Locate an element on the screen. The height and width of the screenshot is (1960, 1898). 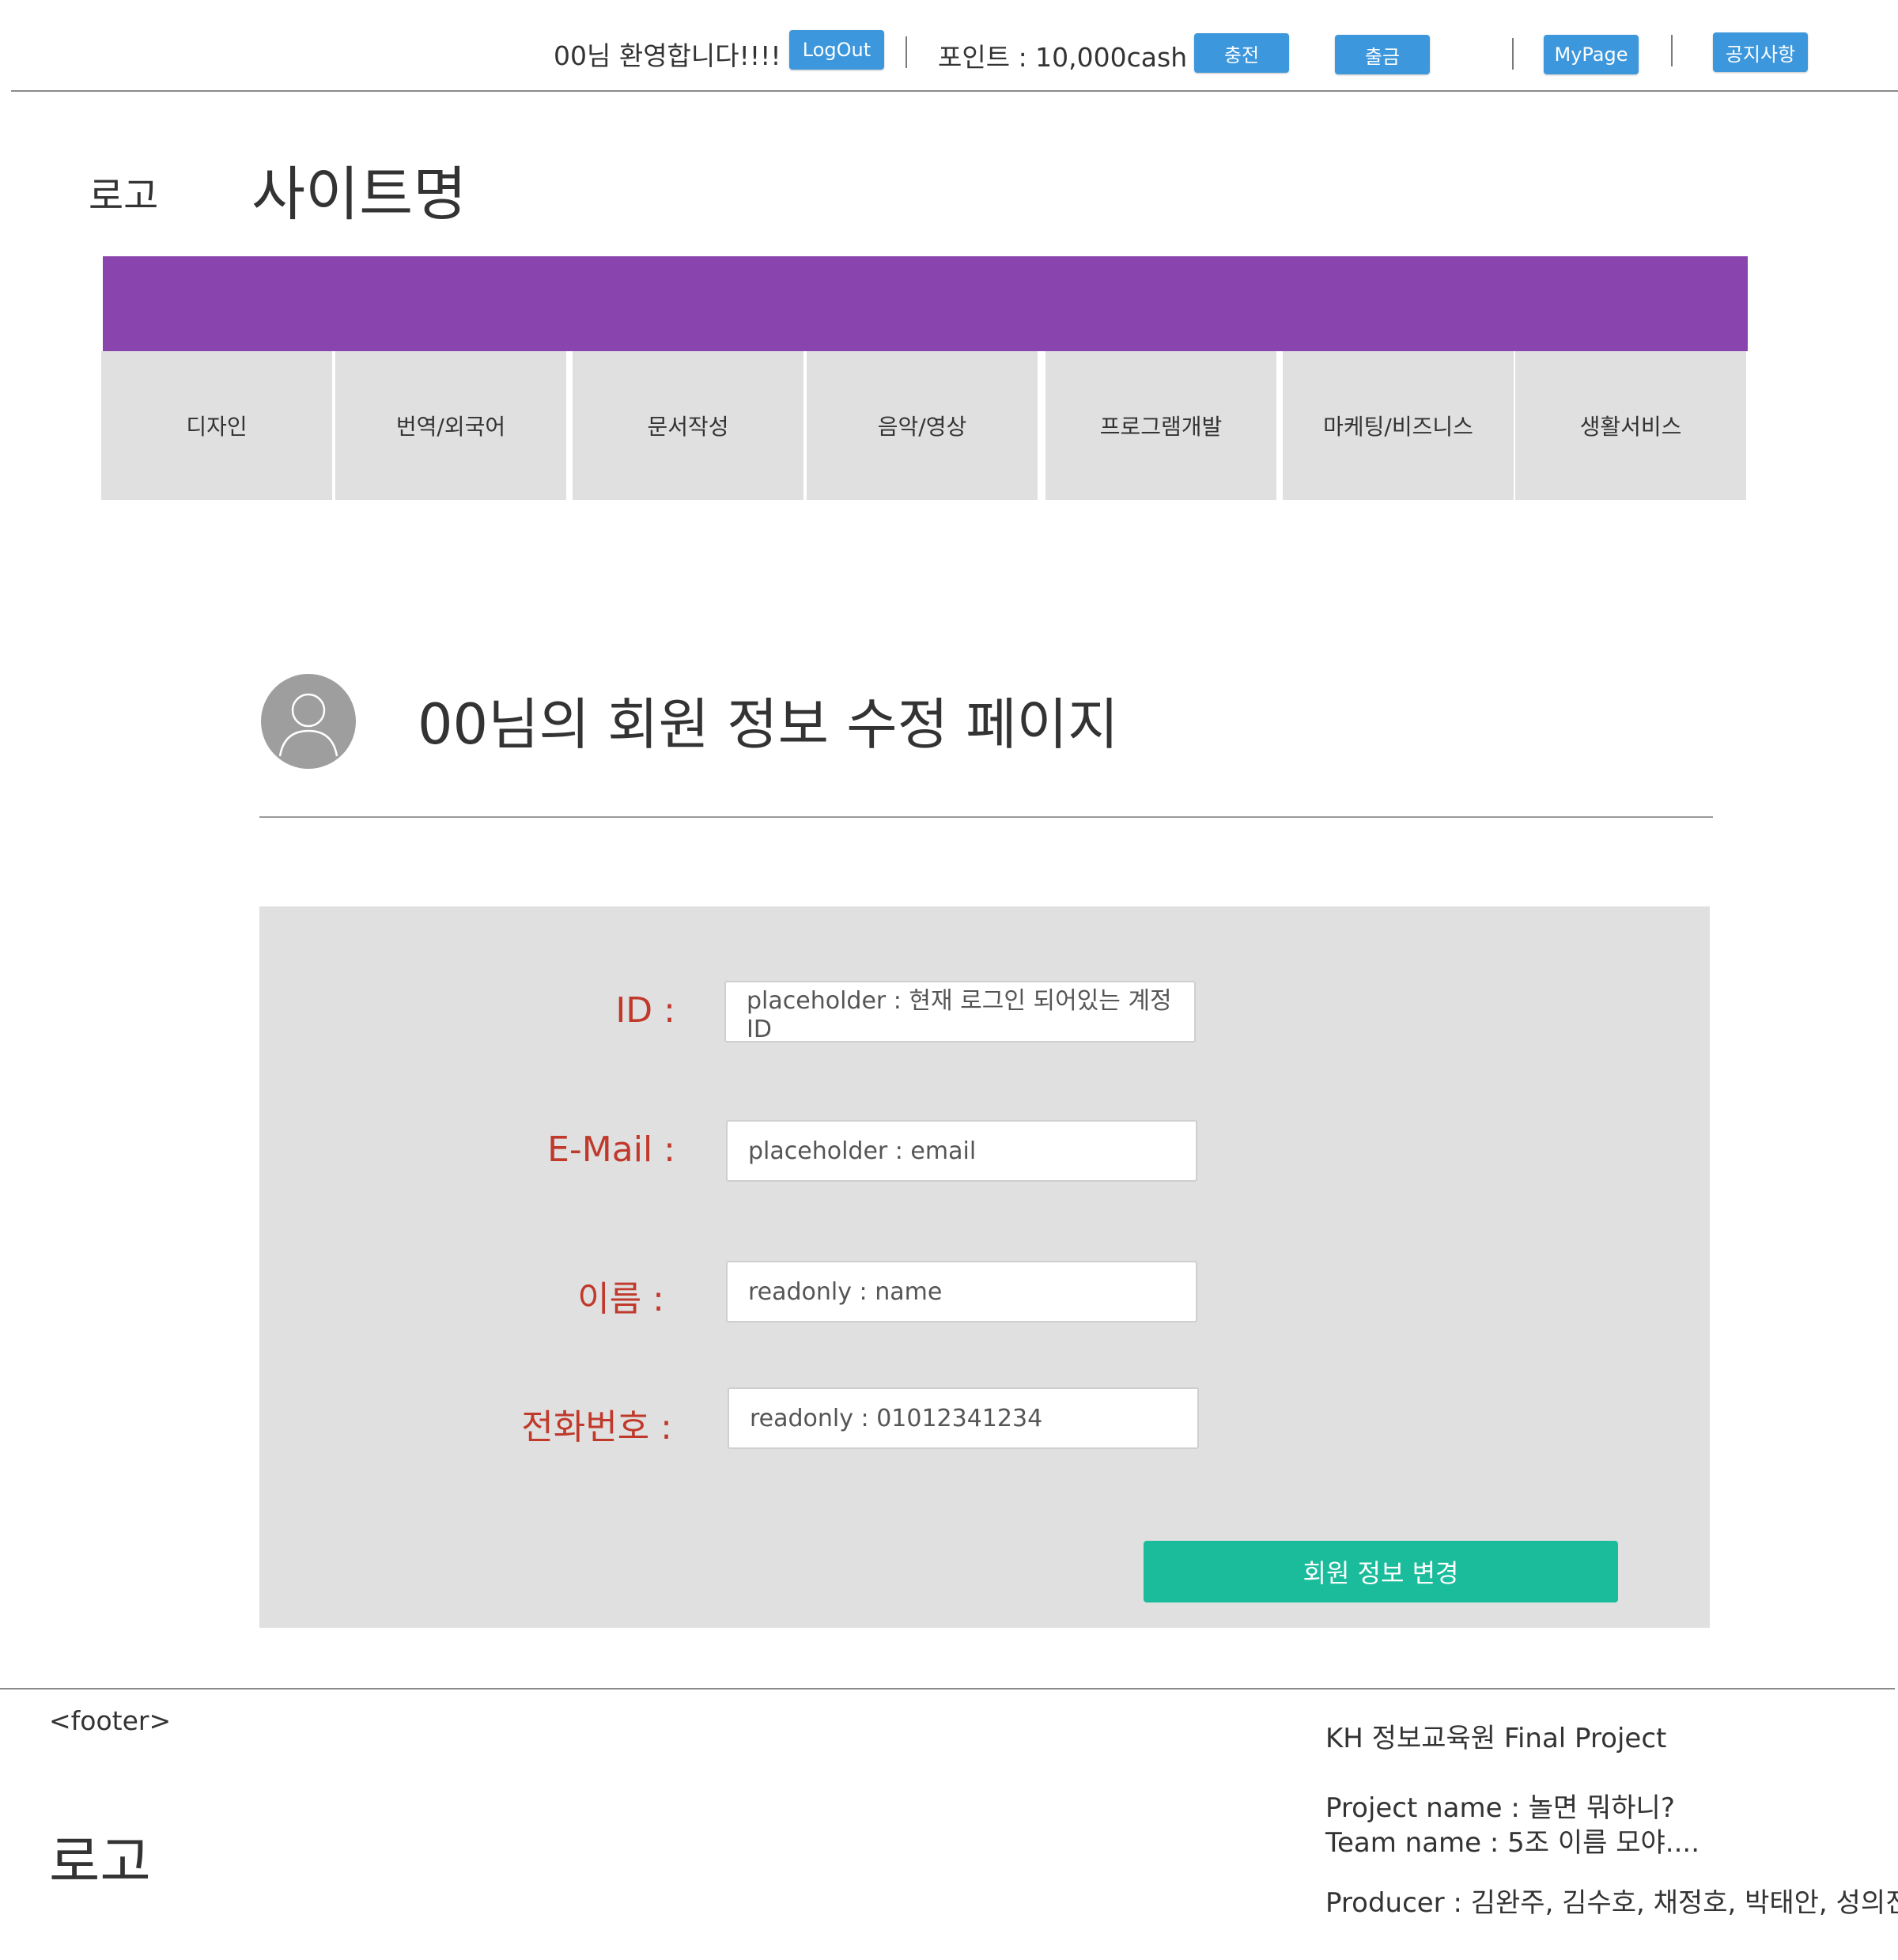
user-icon is located at coordinates (309, 721).